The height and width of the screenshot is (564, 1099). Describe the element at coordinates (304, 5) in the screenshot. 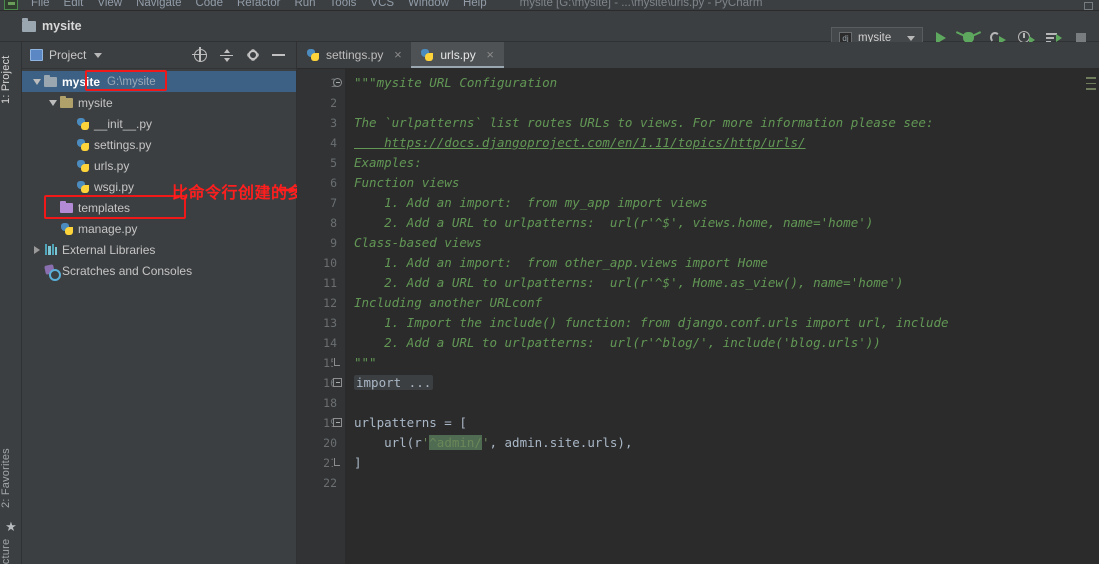

I see `menu-item-run: Run` at that location.